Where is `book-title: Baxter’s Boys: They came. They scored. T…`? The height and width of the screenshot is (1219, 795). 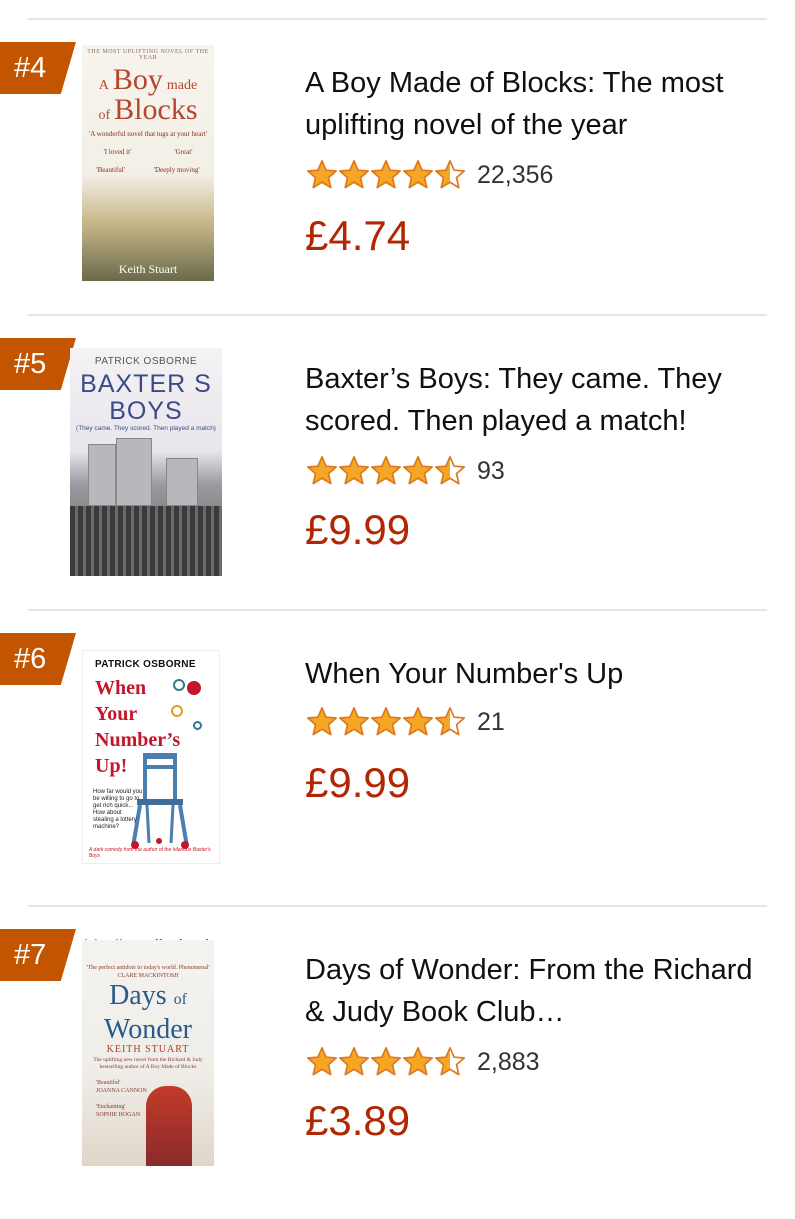 book-title: Baxter’s Boys: They came. They scored. T… is located at coordinates (540, 400).